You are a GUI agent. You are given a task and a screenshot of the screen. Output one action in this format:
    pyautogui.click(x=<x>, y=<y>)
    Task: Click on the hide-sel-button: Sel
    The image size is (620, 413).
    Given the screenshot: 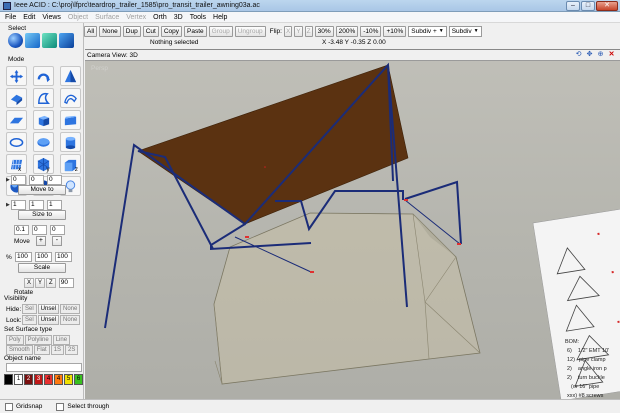 What is the action you would take?
    pyautogui.click(x=29, y=309)
    